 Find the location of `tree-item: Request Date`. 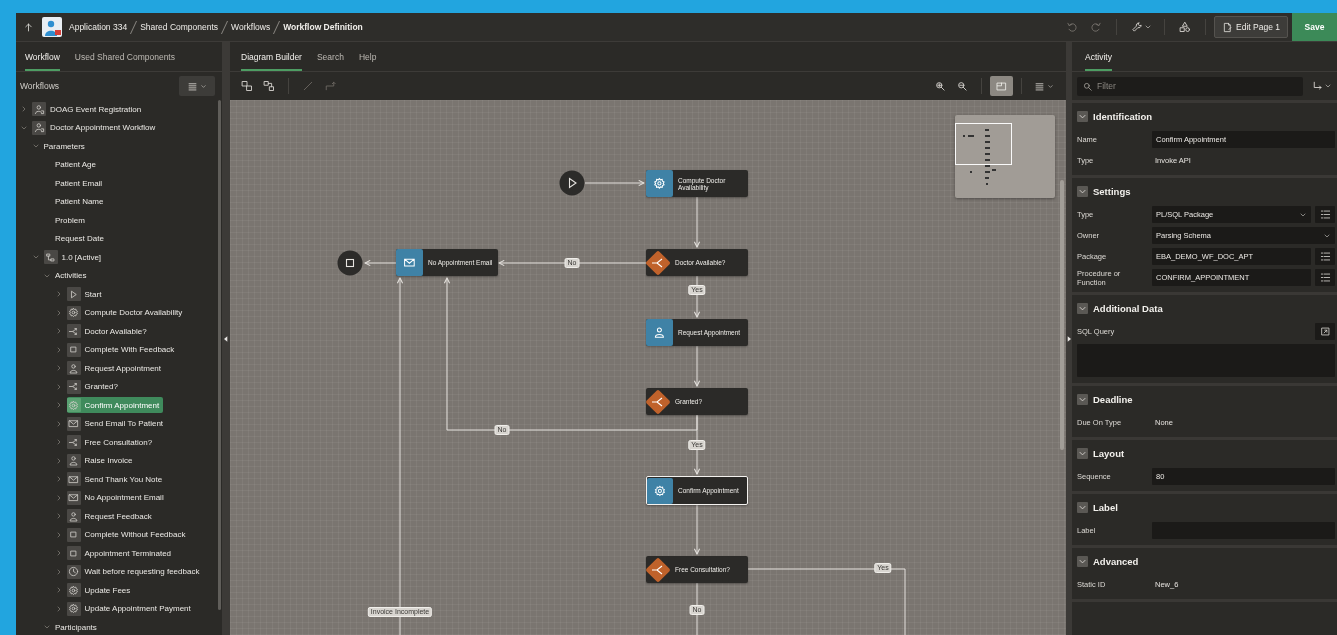

tree-item: Request Date is located at coordinates (81, 238).